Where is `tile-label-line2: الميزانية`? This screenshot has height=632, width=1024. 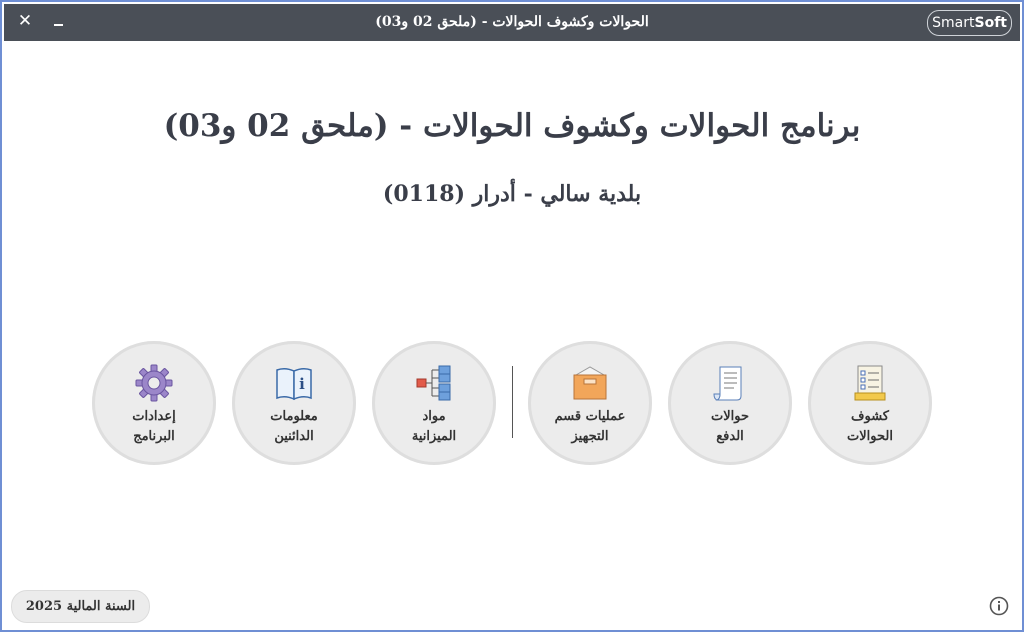 tile-label-line2: الميزانية is located at coordinates (434, 436).